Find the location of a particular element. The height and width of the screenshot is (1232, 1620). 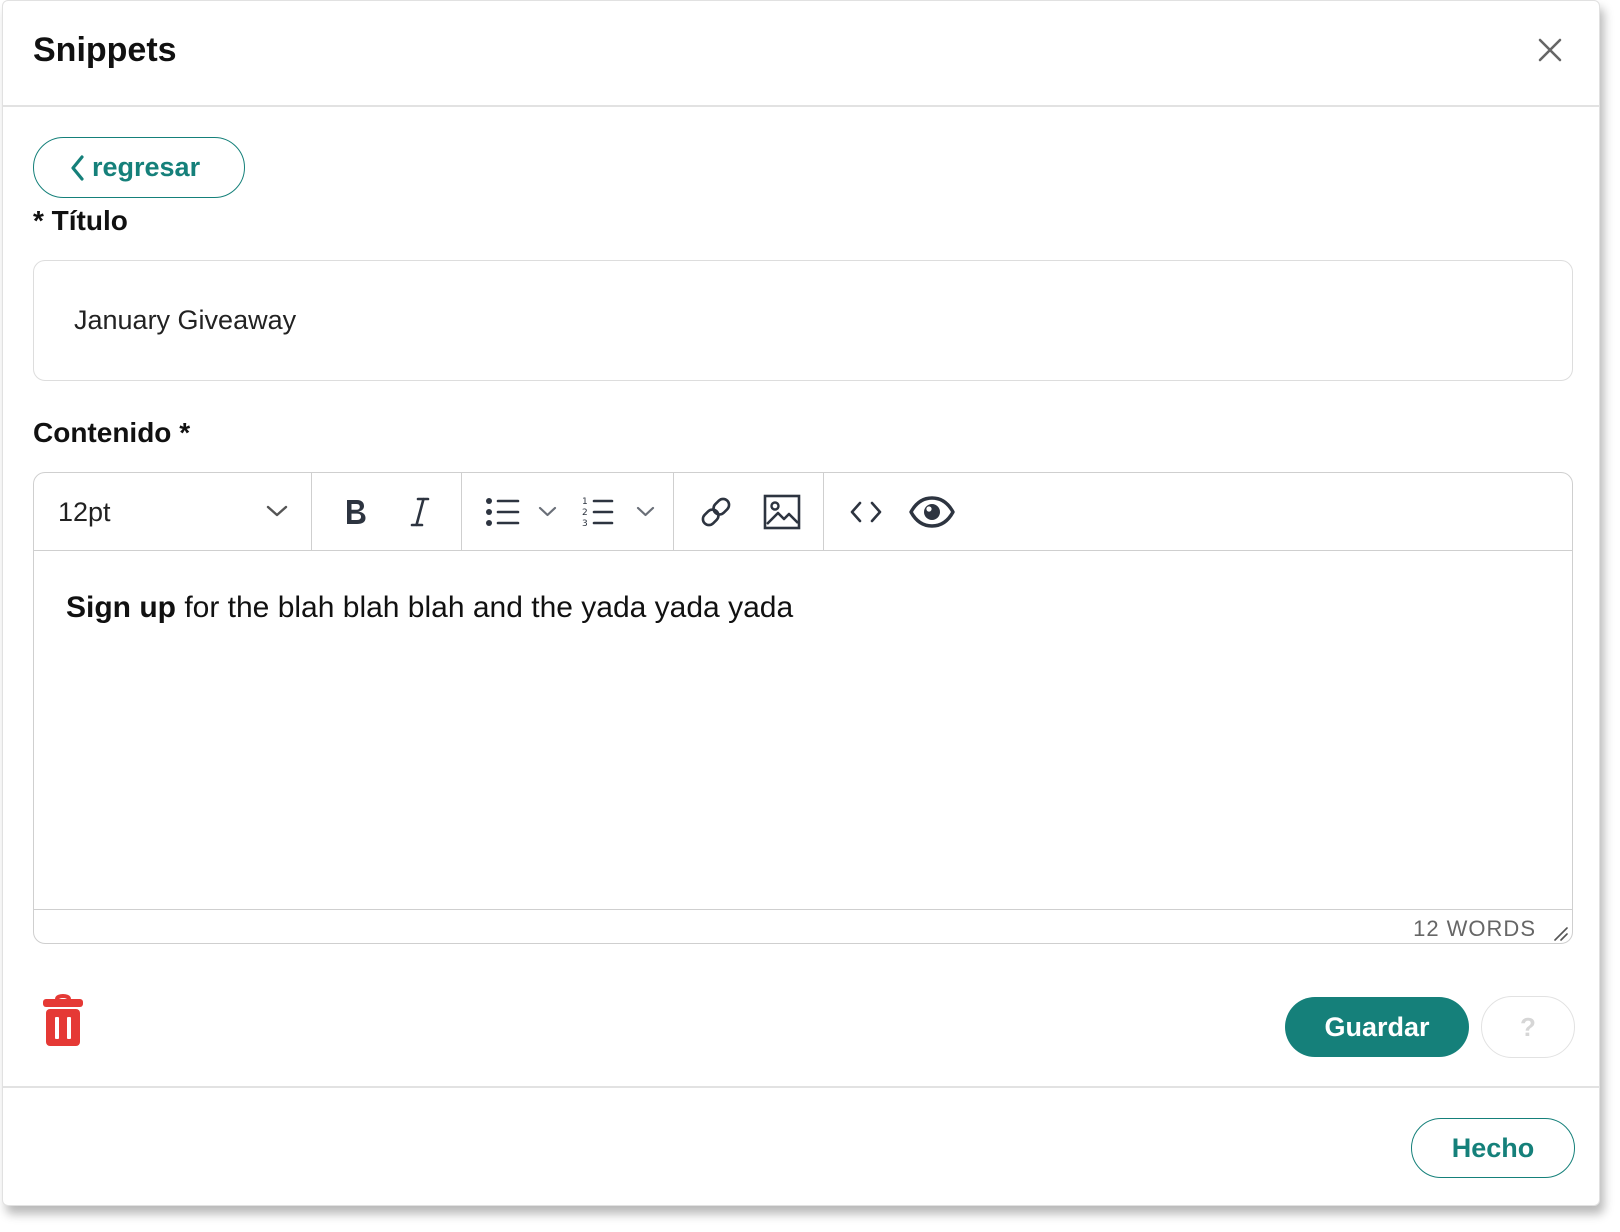

image-icon is located at coordinates (782, 512).